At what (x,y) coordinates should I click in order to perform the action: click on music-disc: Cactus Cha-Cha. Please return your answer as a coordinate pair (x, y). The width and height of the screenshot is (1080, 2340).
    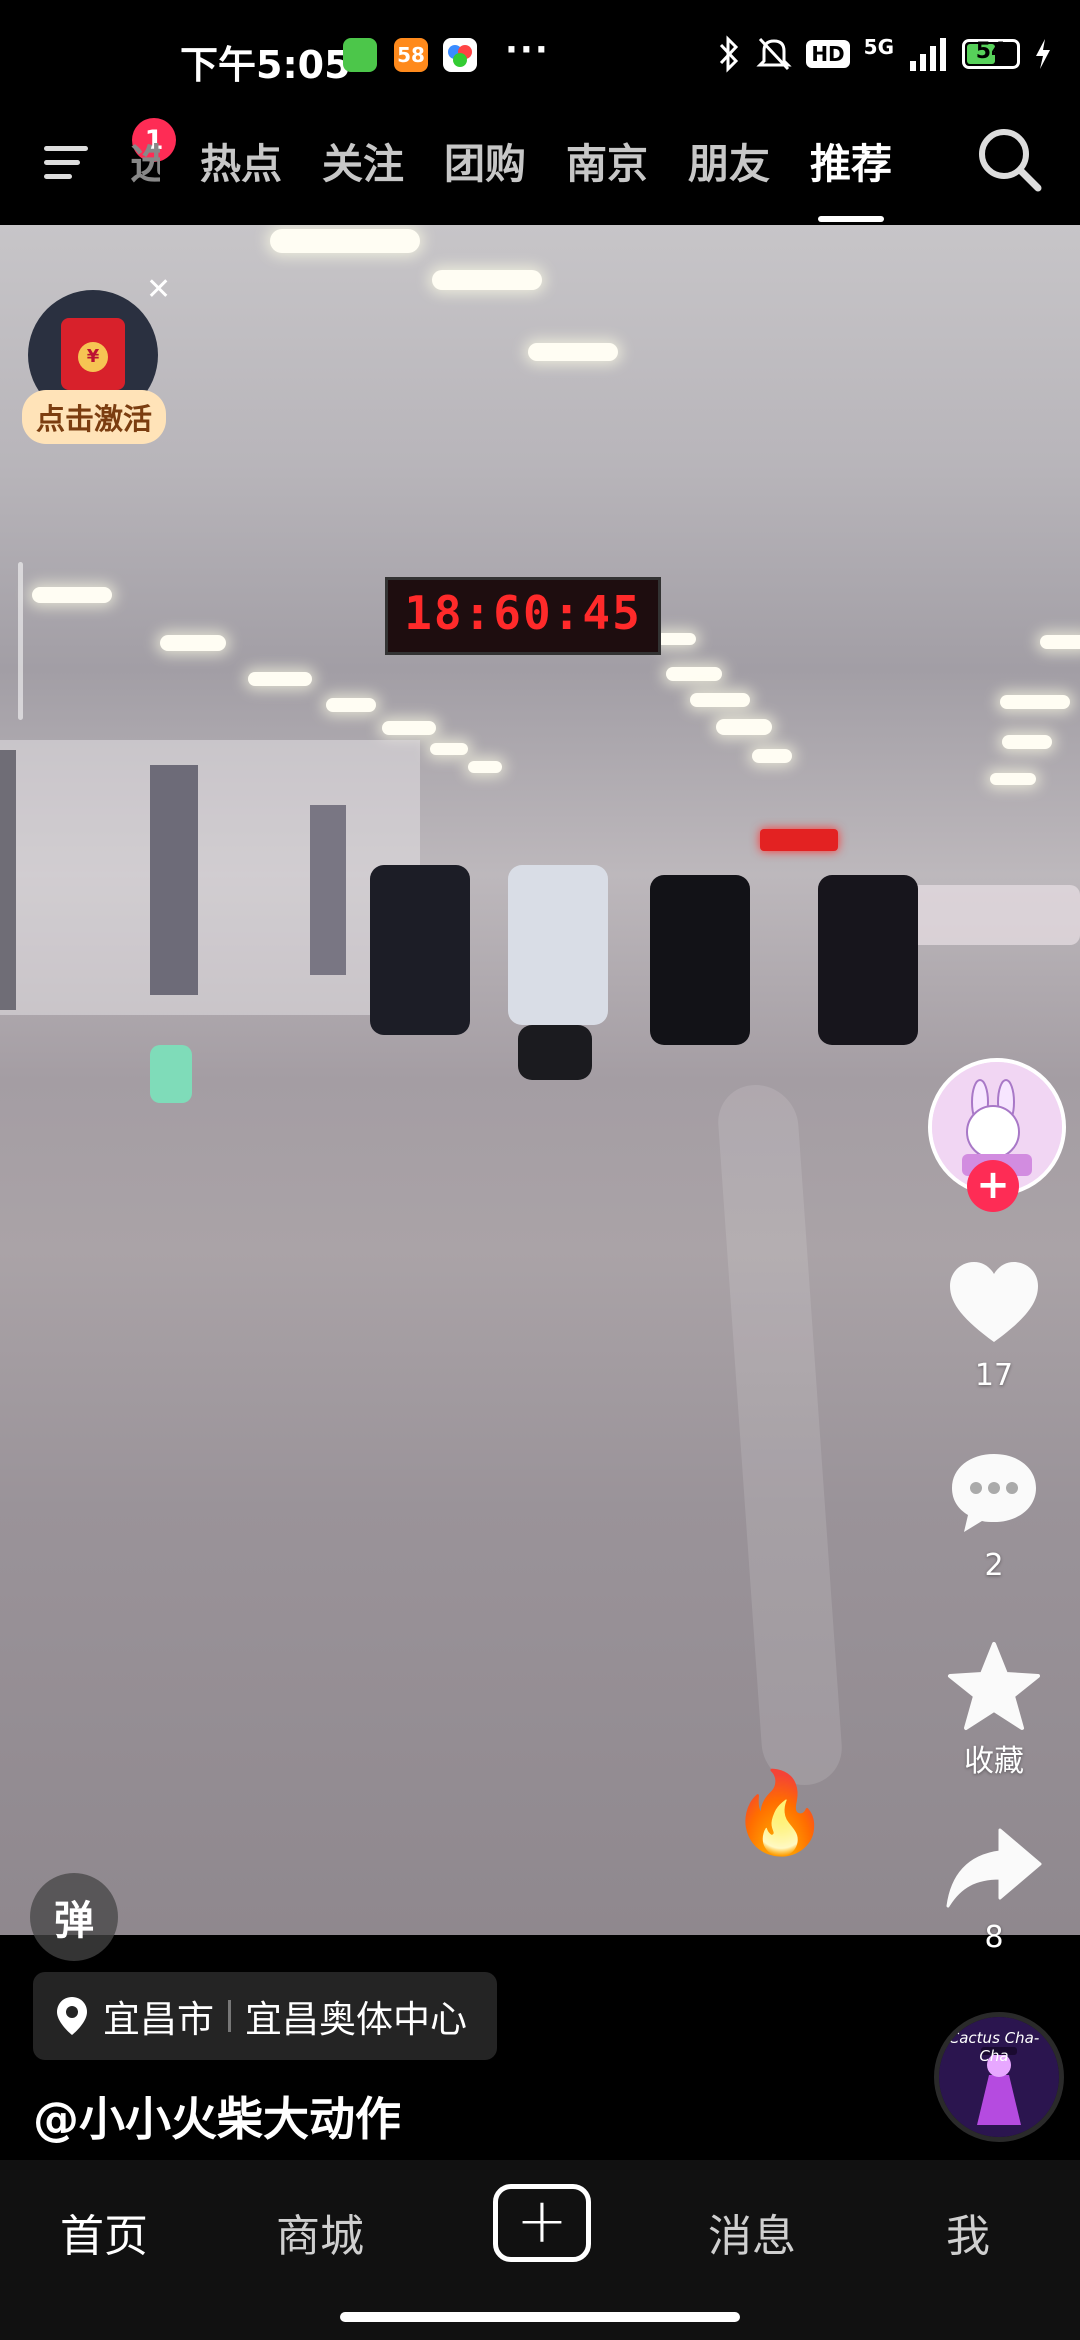
    Looking at the image, I should click on (999, 2077).